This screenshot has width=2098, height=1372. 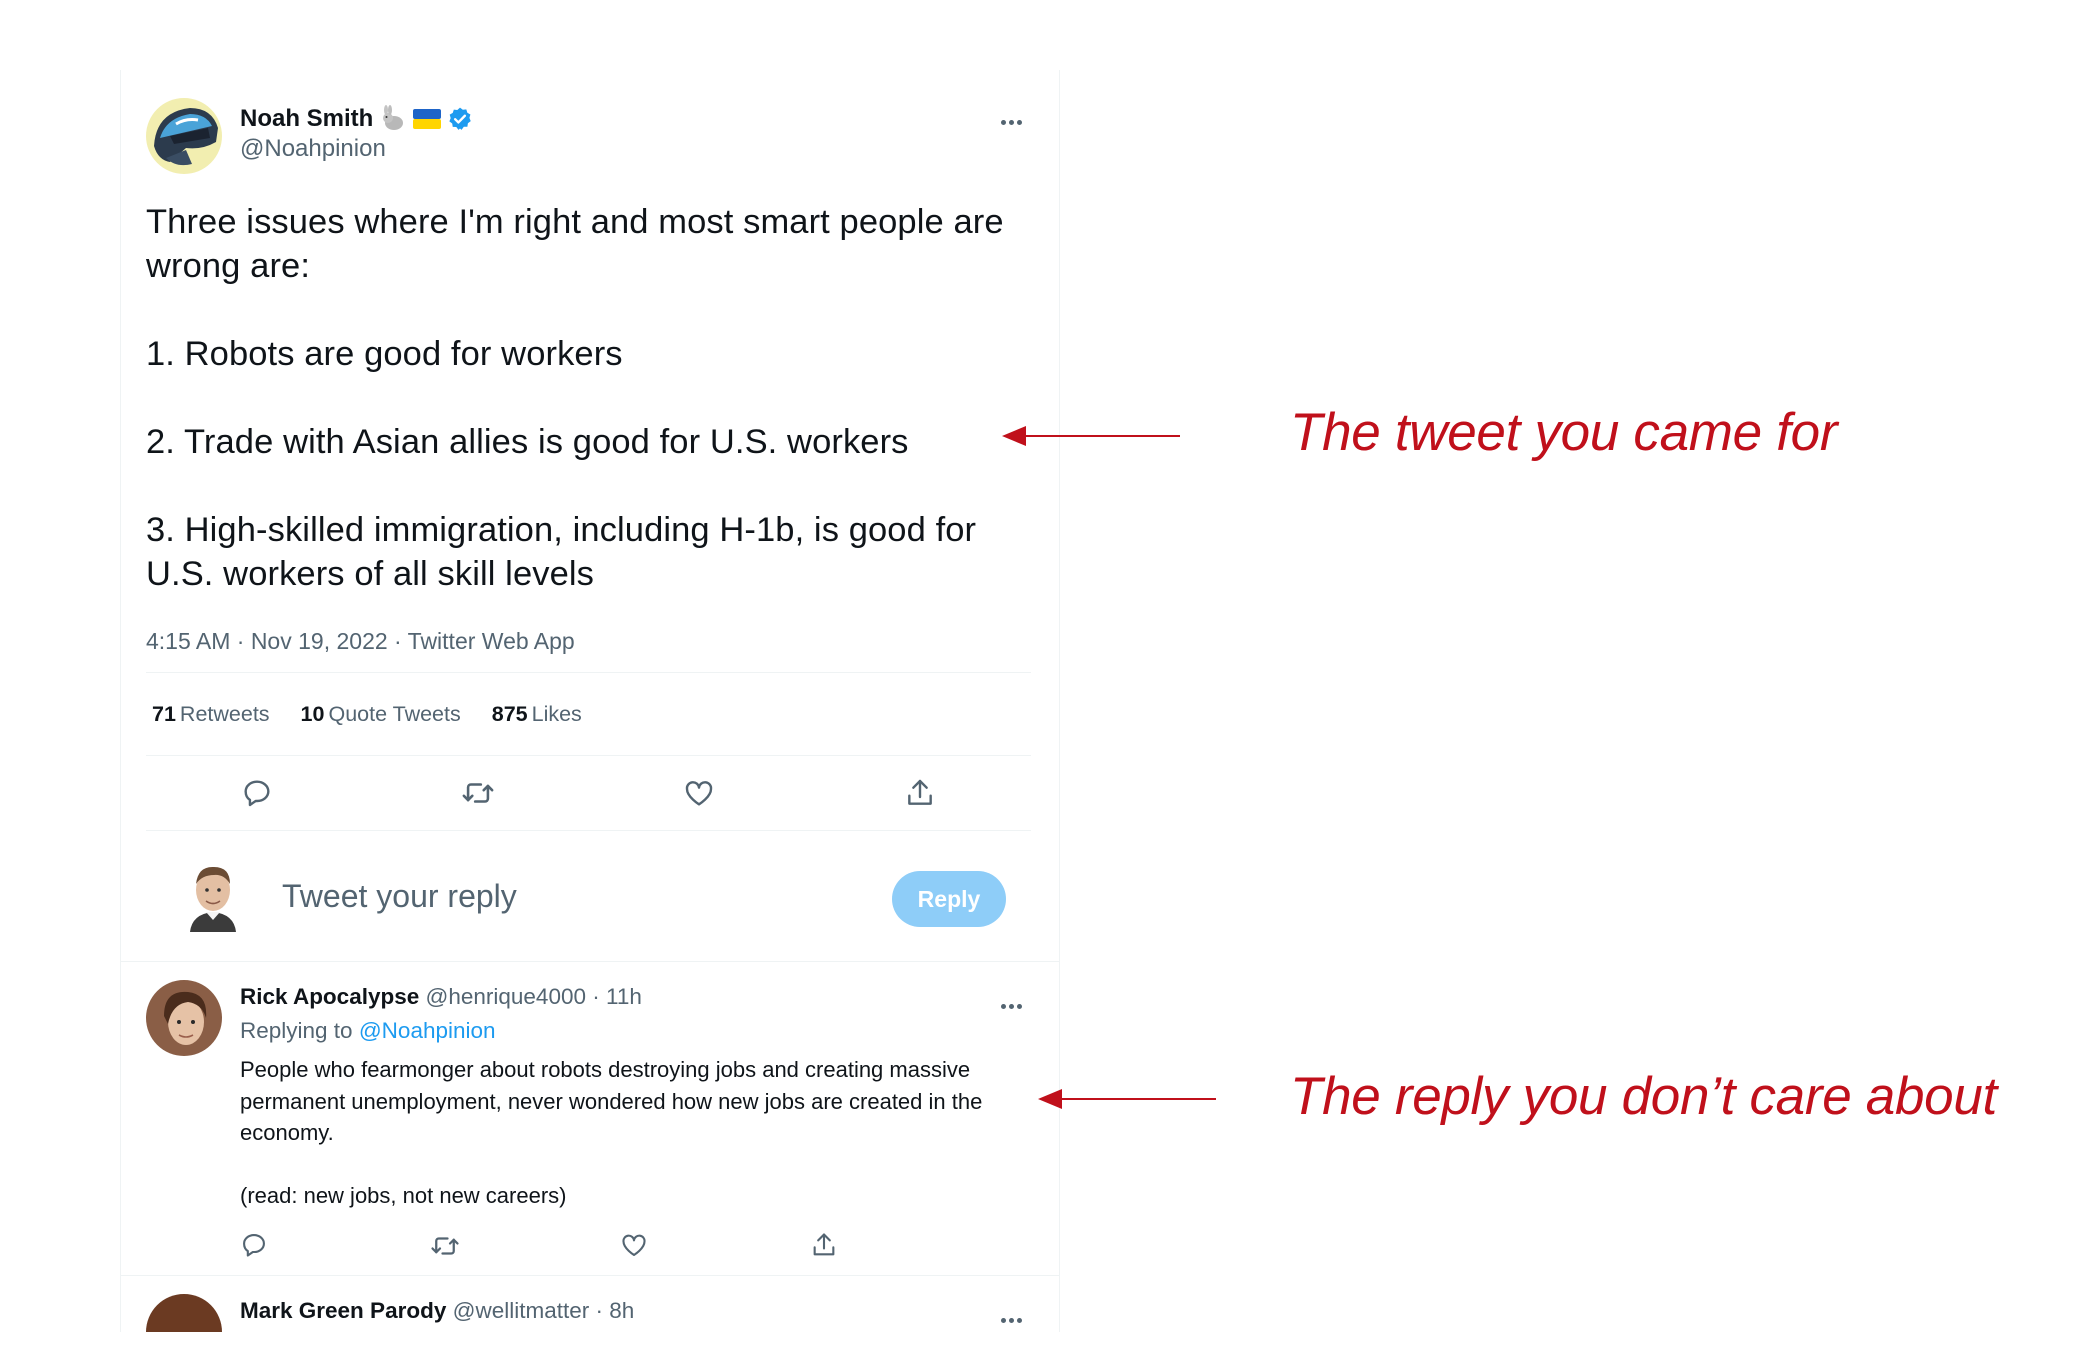 What do you see at coordinates (589, 896) in the screenshot?
I see `reply-composer: Tweet your reply Reply` at bounding box center [589, 896].